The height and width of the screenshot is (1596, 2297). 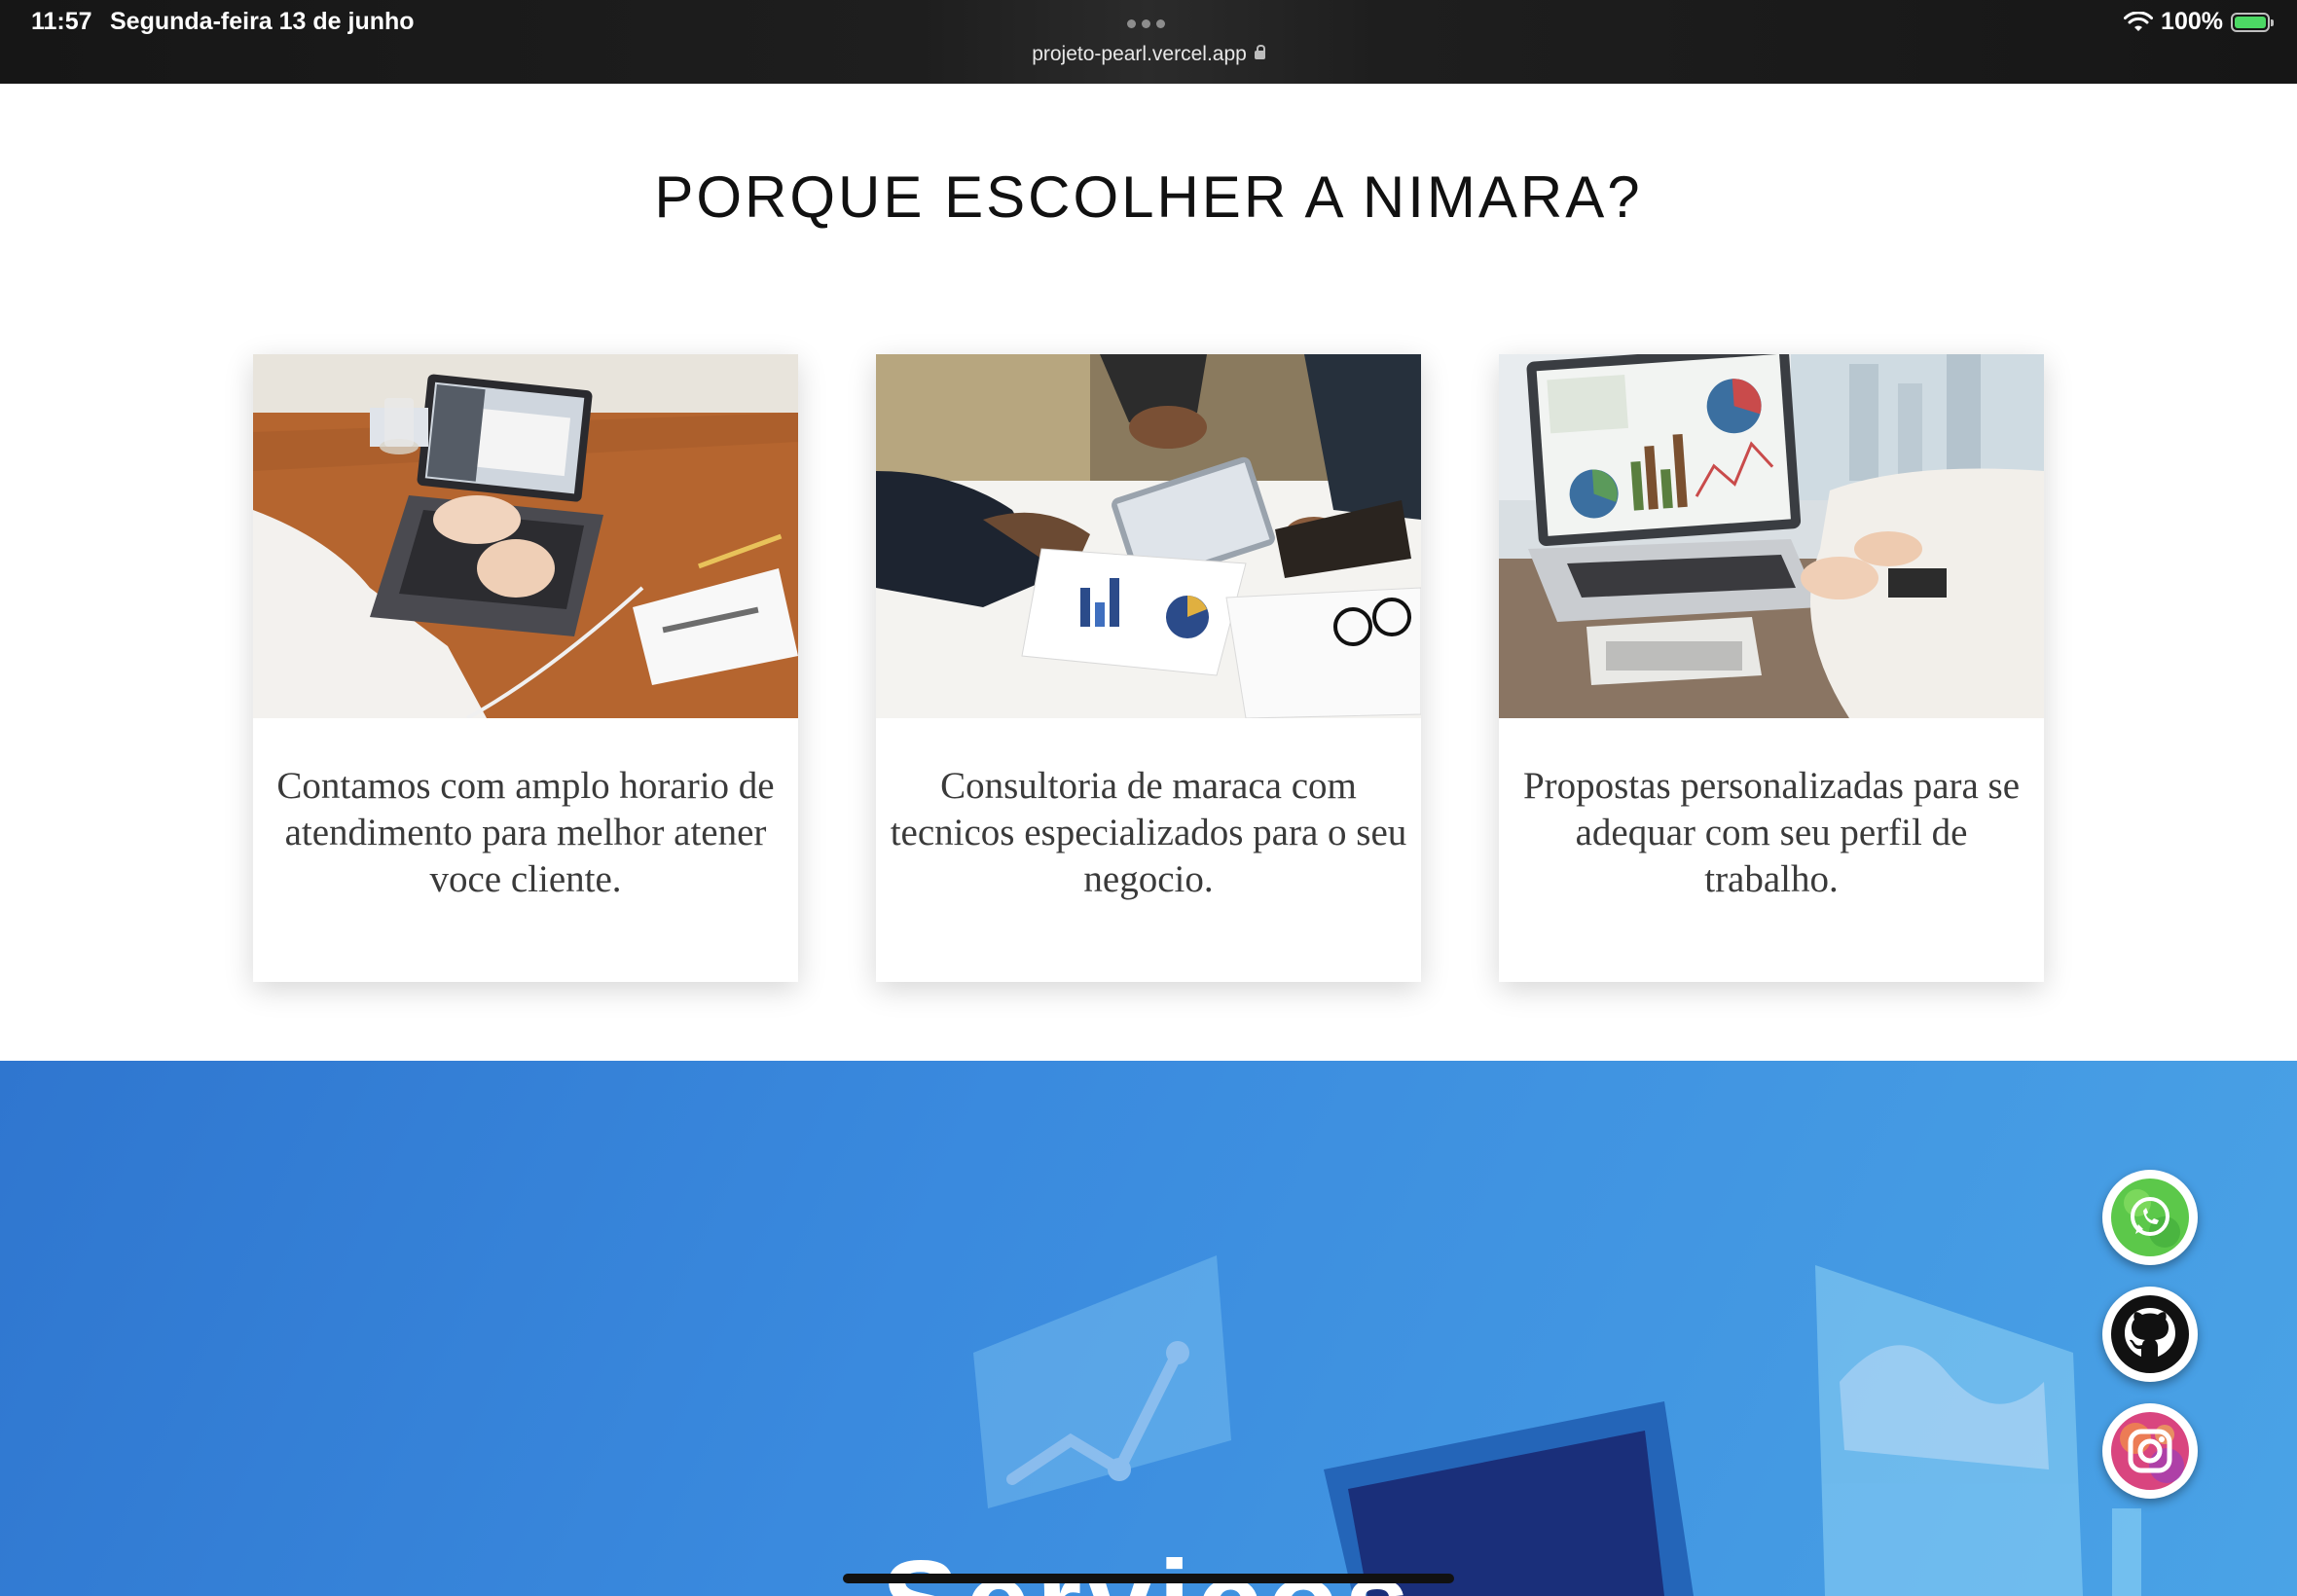 What do you see at coordinates (525, 536) in the screenshot?
I see `card-image-laptop-desk` at bounding box center [525, 536].